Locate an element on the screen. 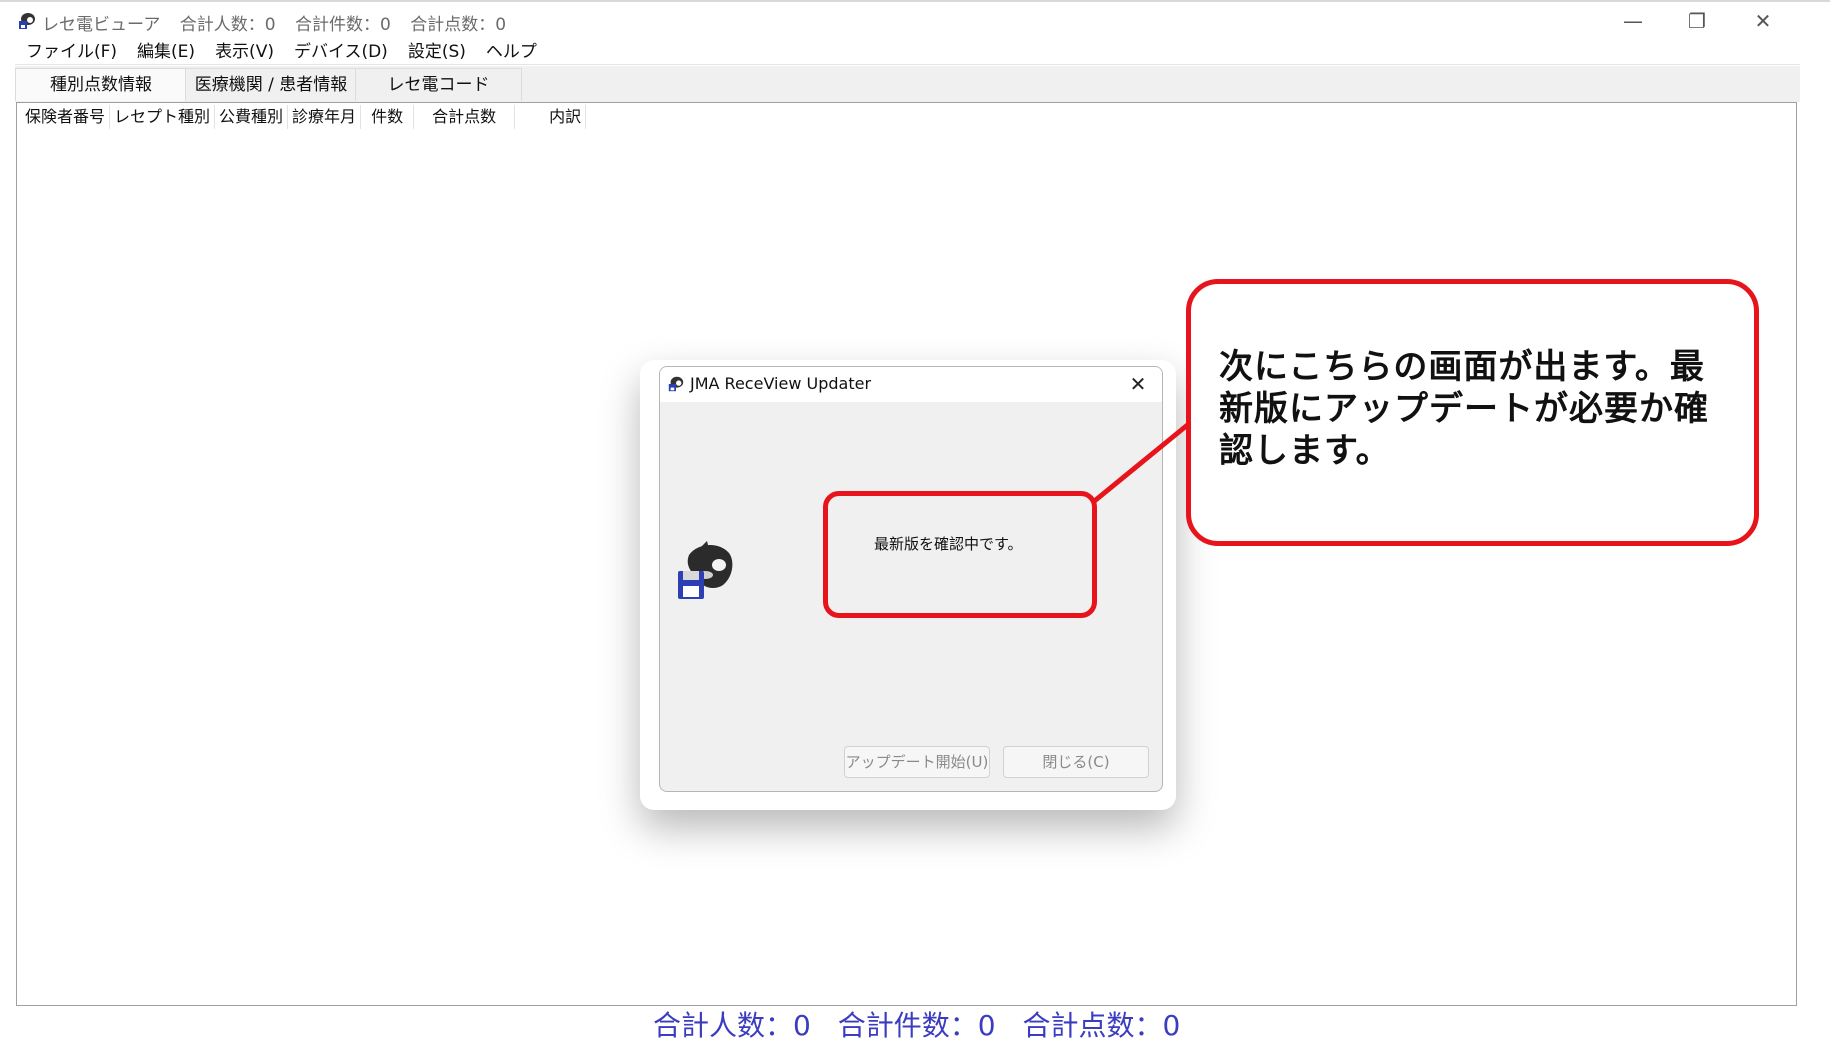 The height and width of the screenshot is (1048, 1830). window-title: レセ電ビューア 合計人数：0 合計件数：0 合計点数：0 is located at coordinates (281, 22).